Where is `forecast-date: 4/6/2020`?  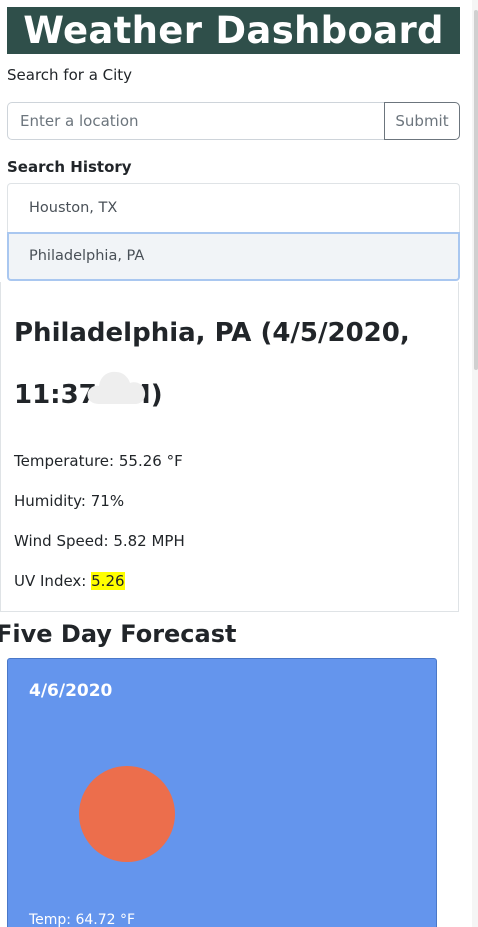 forecast-date: 4/6/2020 is located at coordinates (71, 691).